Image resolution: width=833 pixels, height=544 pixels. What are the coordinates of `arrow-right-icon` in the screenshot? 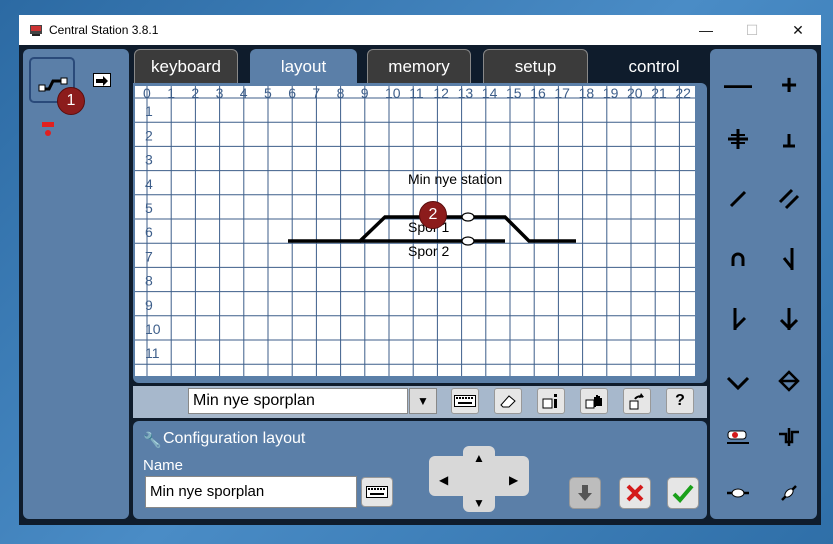 It's located at (102, 80).